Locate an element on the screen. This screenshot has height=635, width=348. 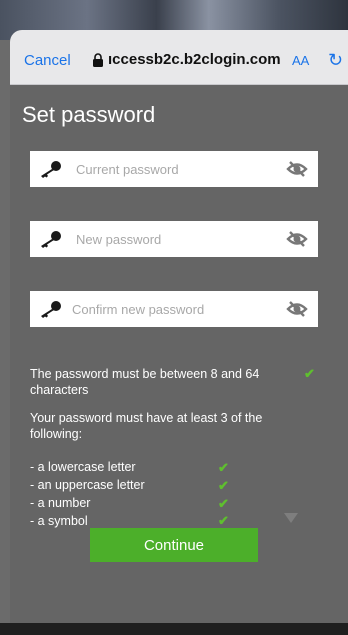
new-password-input is located at coordinates (171, 239).